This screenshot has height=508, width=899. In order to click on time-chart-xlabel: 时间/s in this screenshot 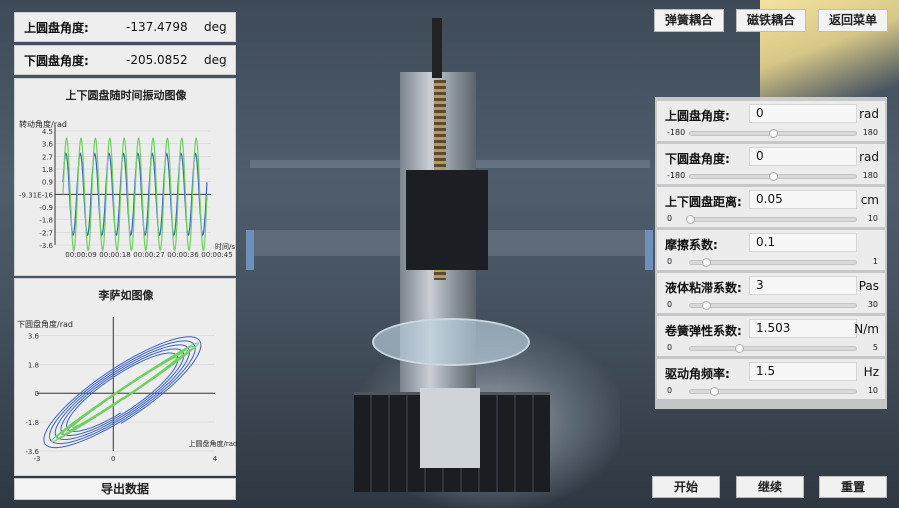, I will do `click(225, 246)`.